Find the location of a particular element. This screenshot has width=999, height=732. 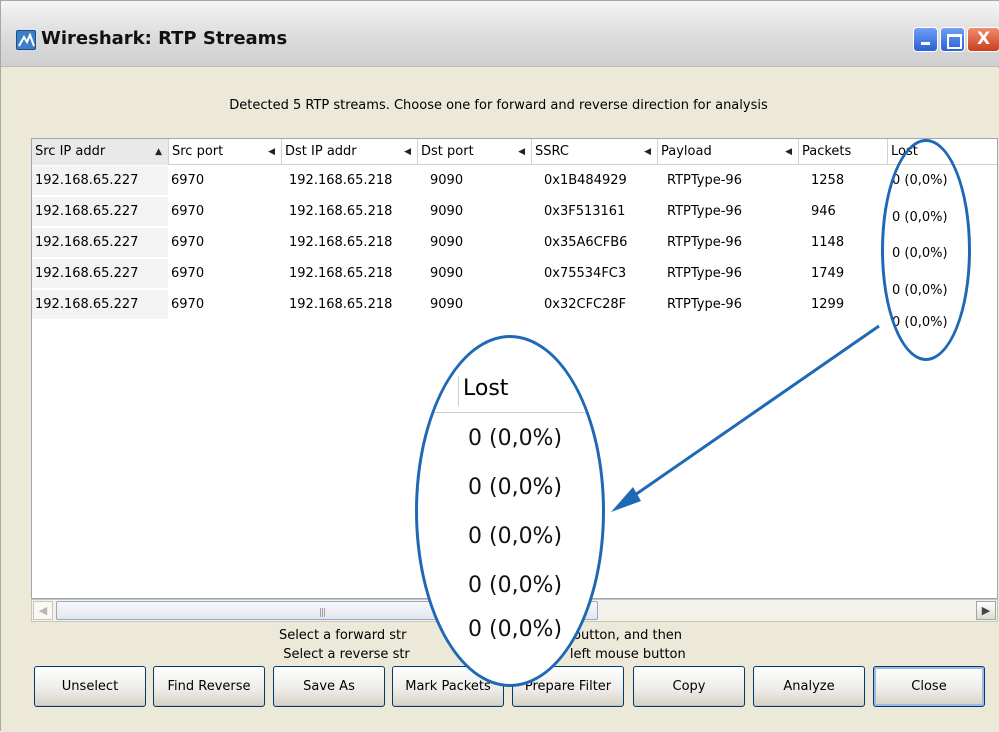

col-src-ip: Src IP addr ▲ is located at coordinates (100, 152).